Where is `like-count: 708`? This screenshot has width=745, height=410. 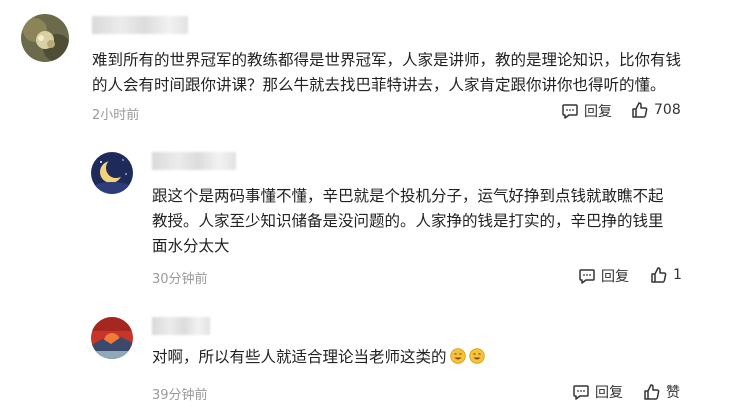
like-count: 708 is located at coordinates (667, 110).